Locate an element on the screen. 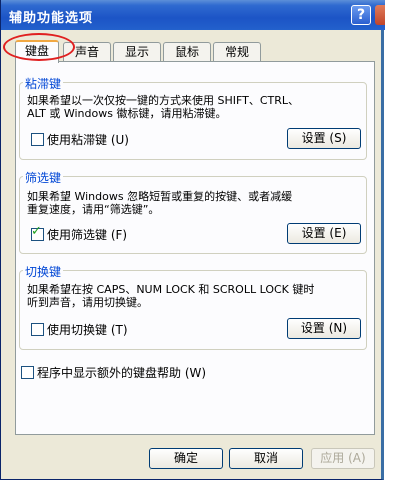 This screenshot has width=402, height=500. sticky-keys-title: 粘滞键 is located at coordinates (43, 83).